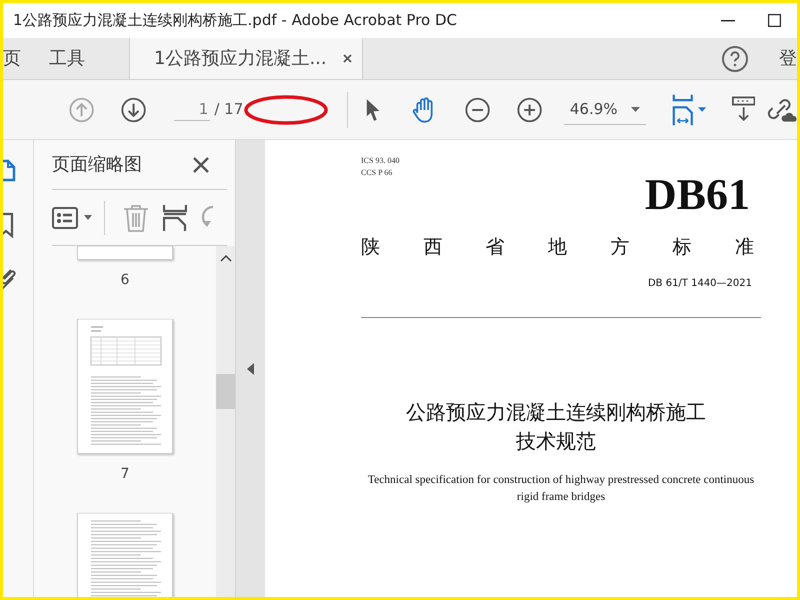 The image size is (800, 600). What do you see at coordinates (556, 412) in the screenshot?
I see `document-title: 公路预应力混凝土连续刚构桥施工` at bounding box center [556, 412].